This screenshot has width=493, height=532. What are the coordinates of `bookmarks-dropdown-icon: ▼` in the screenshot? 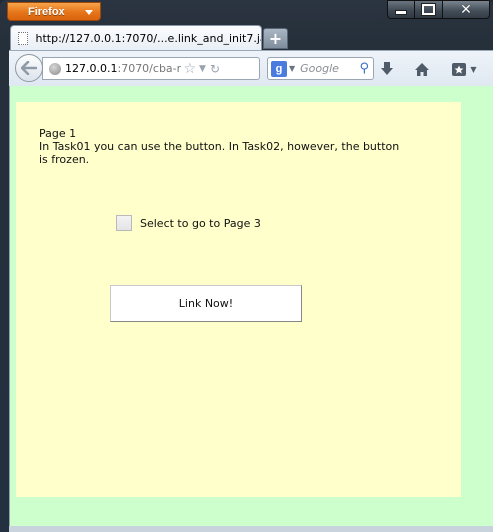 It's located at (473, 69).